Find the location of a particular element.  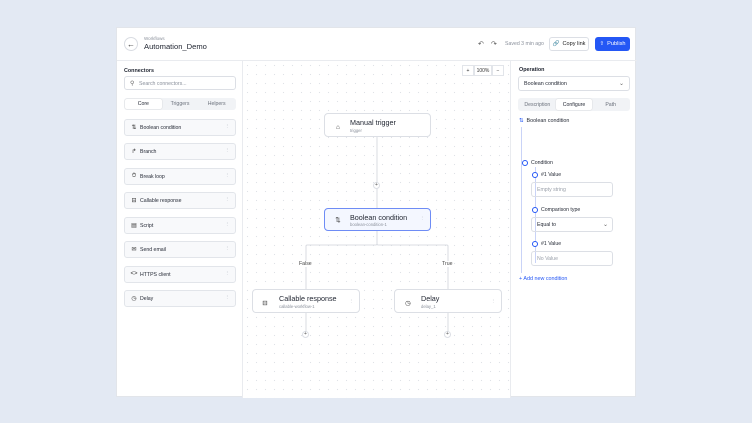

node-subtitle: delay_1 is located at coordinates (428, 306).